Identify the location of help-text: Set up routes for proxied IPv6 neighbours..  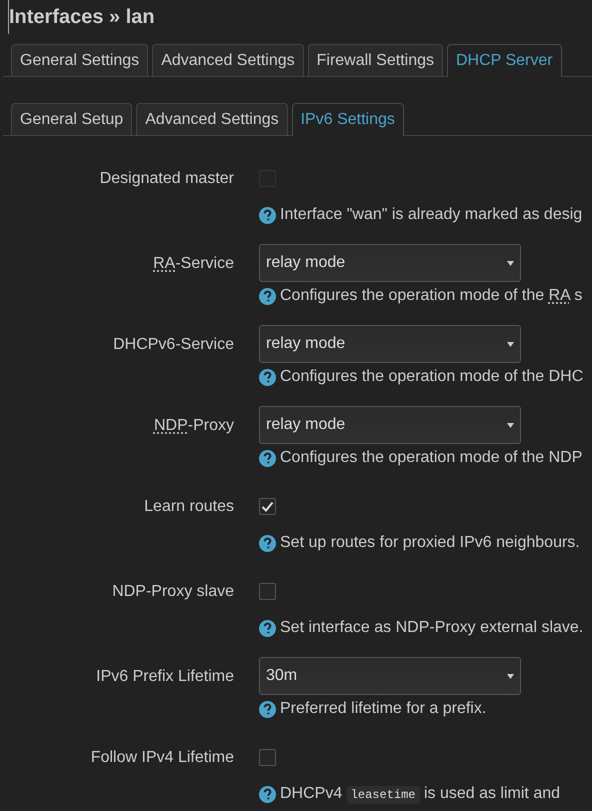
(430, 543).